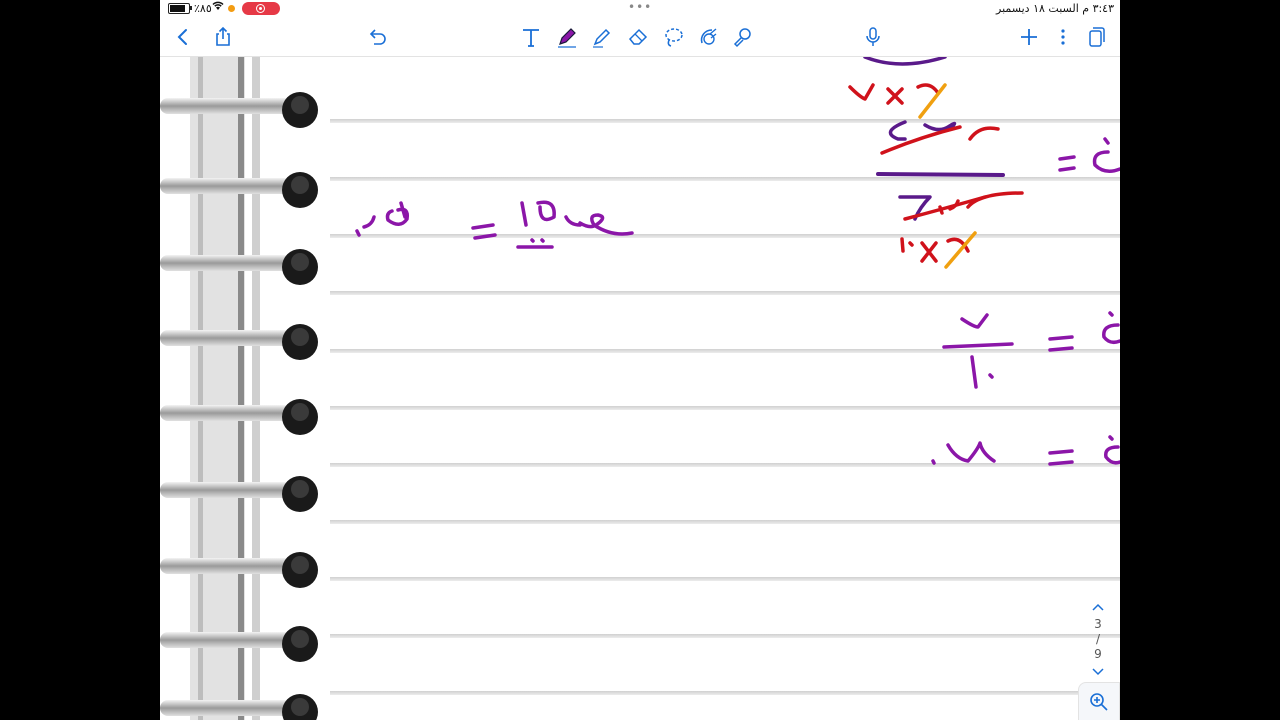  Describe the element at coordinates (567, 37) in the screenshot. I see `pen-icon` at that location.